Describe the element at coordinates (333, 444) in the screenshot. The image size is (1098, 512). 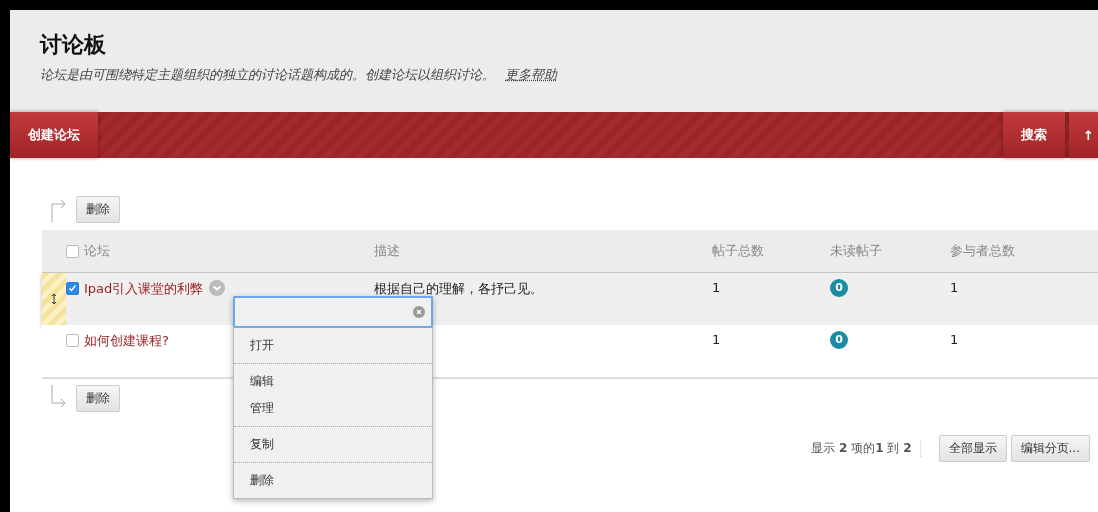
I see `menu-item: 复制` at that location.